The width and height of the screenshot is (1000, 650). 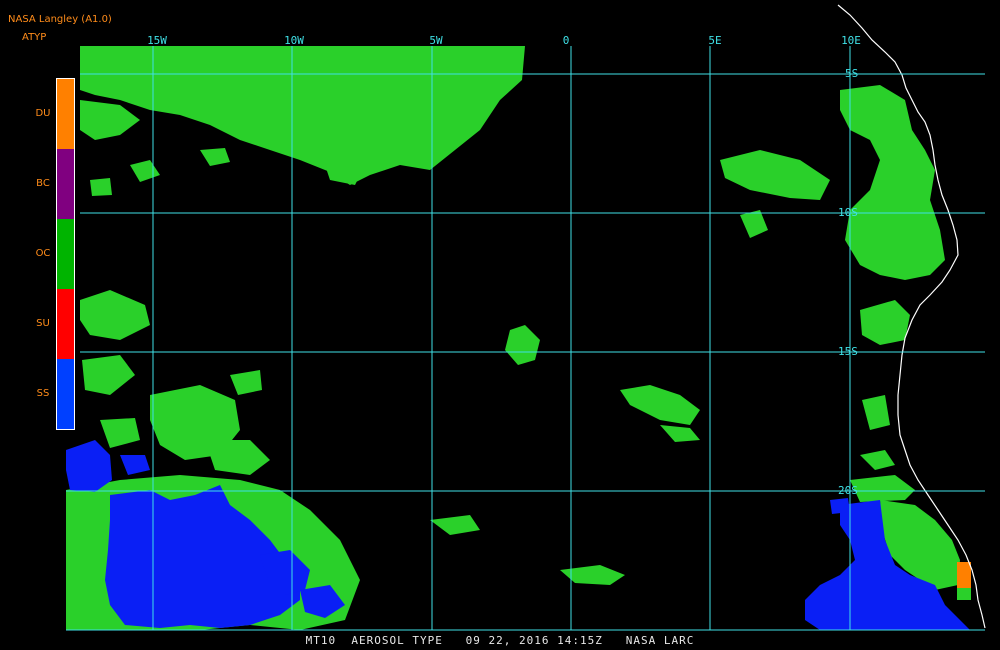 I want to click on lon-label-0: 0, so click(x=566, y=40).